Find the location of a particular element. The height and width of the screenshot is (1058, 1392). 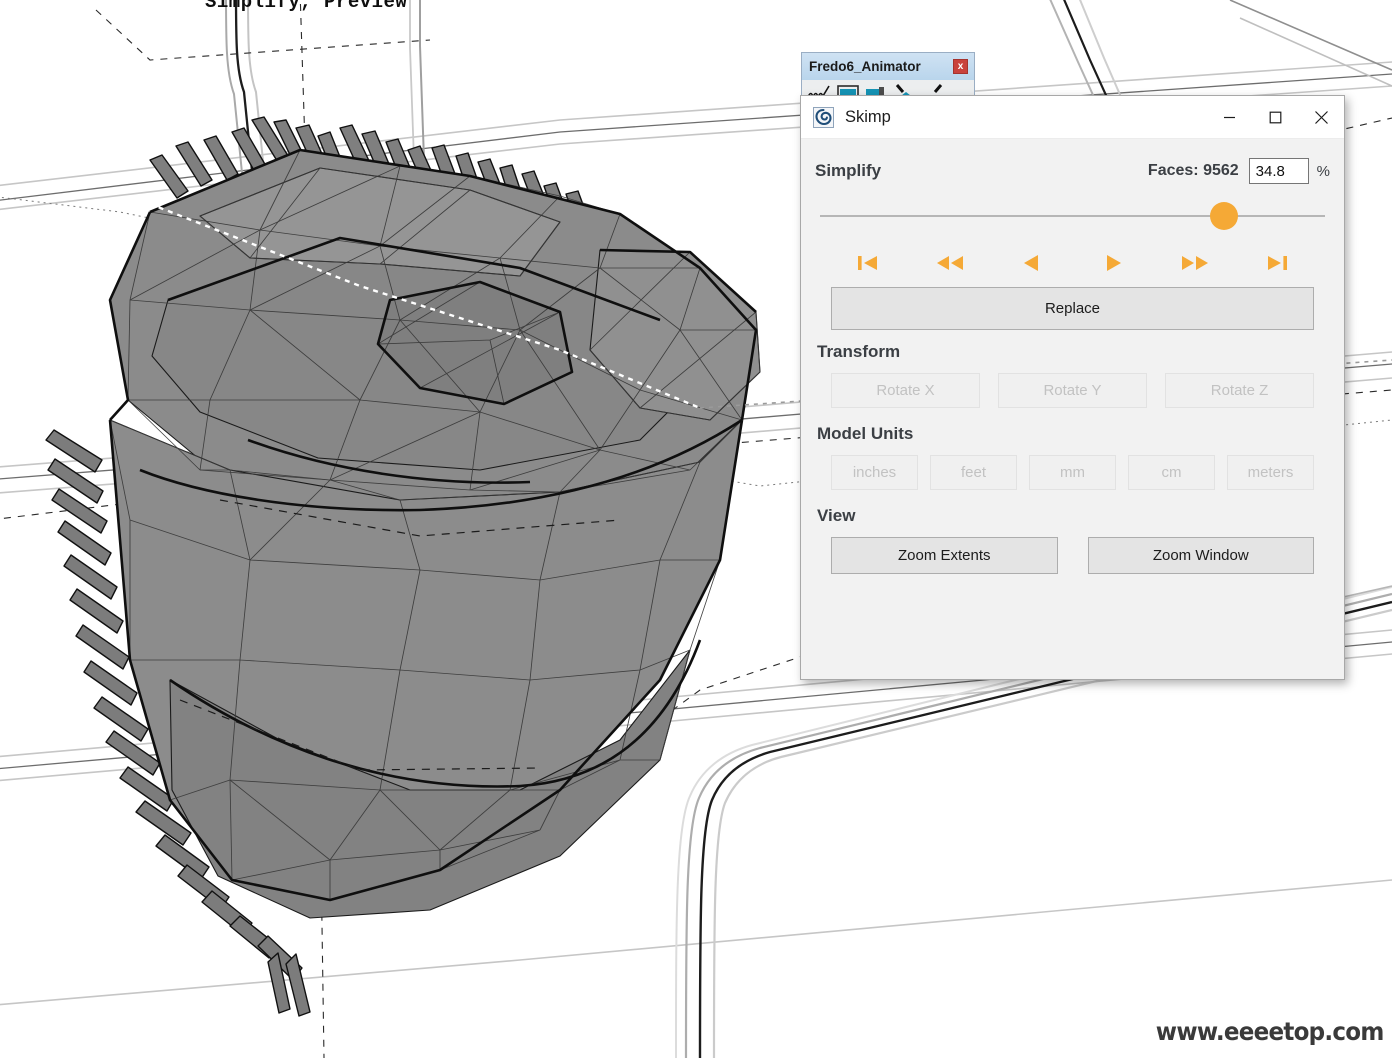

skip-back-icon is located at coordinates (867, 263).